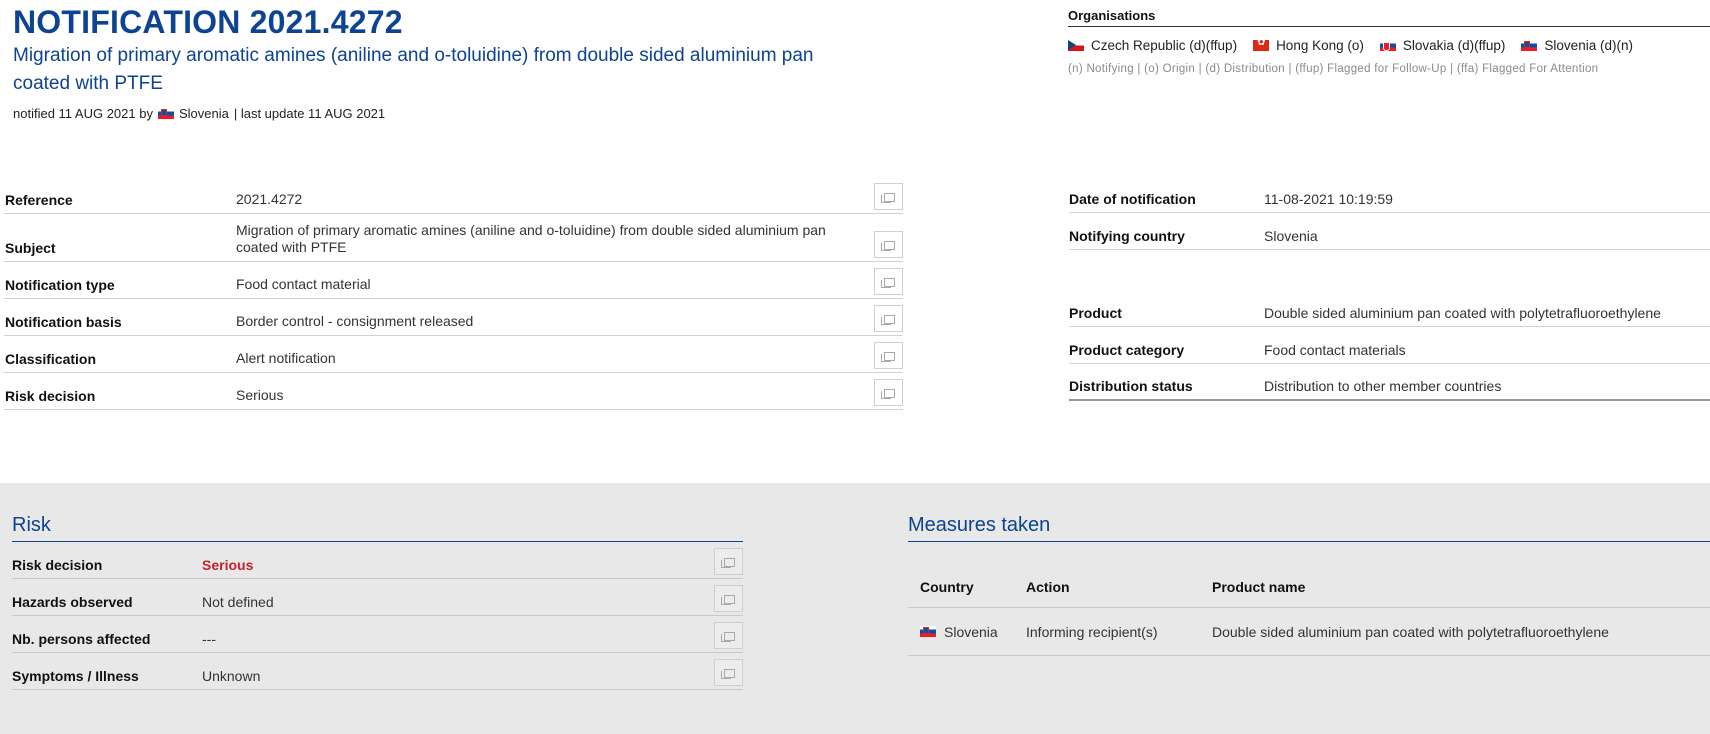 The image size is (1710, 734). I want to click on column-header-action: Action, so click(1048, 587).